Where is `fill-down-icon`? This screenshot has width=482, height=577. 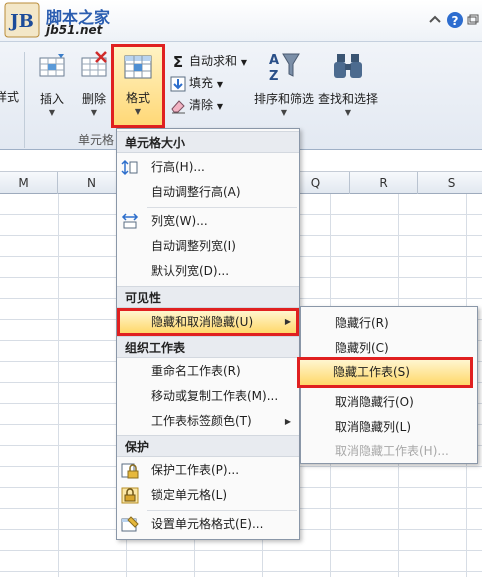
fill-down-icon is located at coordinates (178, 83).